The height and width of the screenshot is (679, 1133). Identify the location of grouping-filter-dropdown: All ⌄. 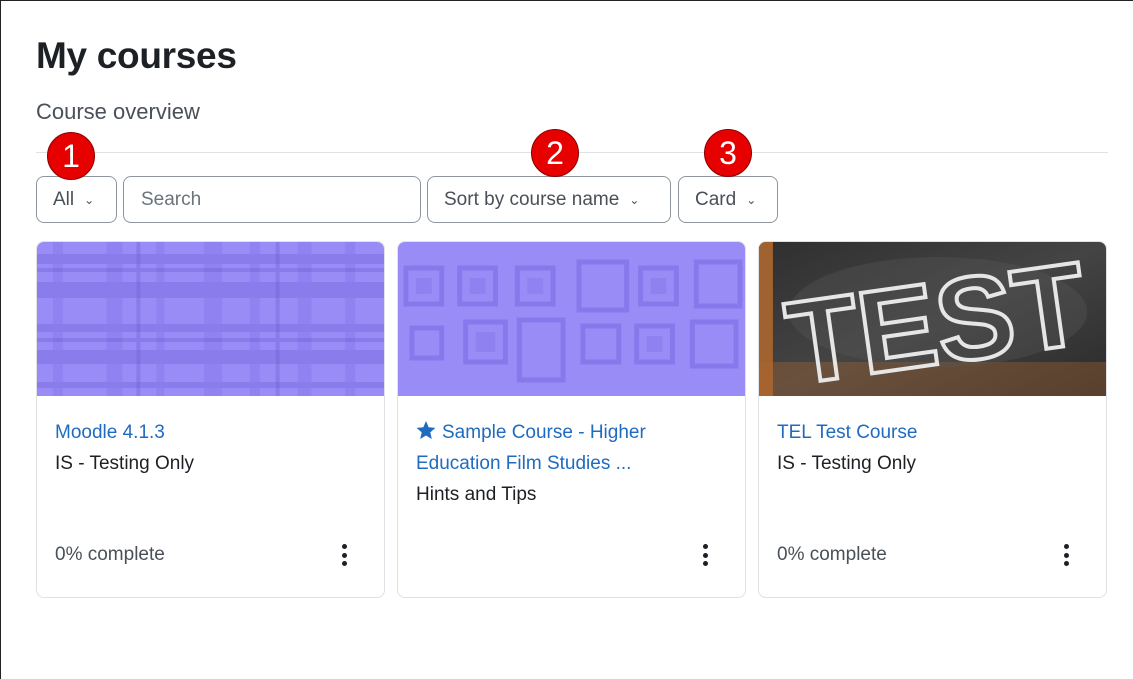
(76, 199).